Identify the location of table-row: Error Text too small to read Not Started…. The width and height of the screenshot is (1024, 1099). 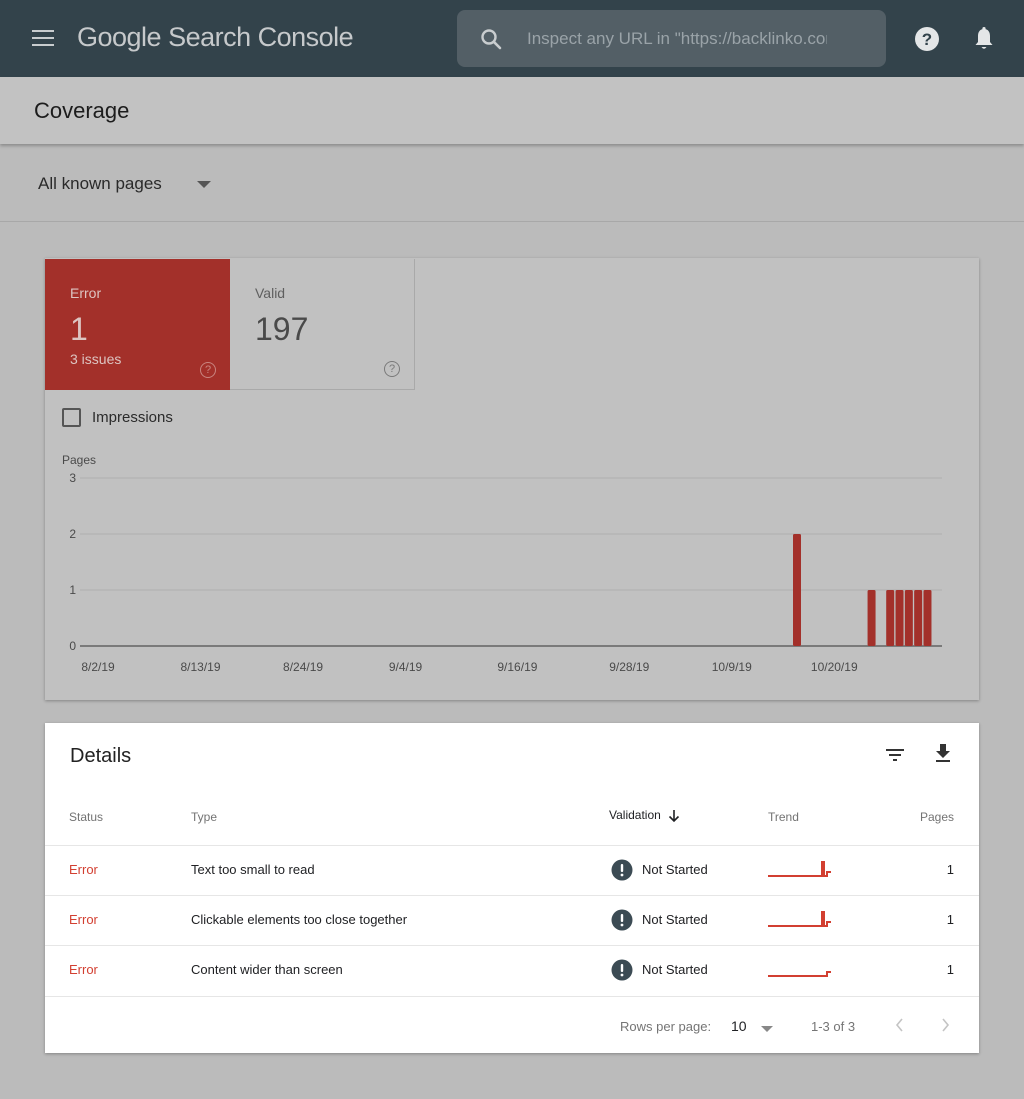
(512, 870).